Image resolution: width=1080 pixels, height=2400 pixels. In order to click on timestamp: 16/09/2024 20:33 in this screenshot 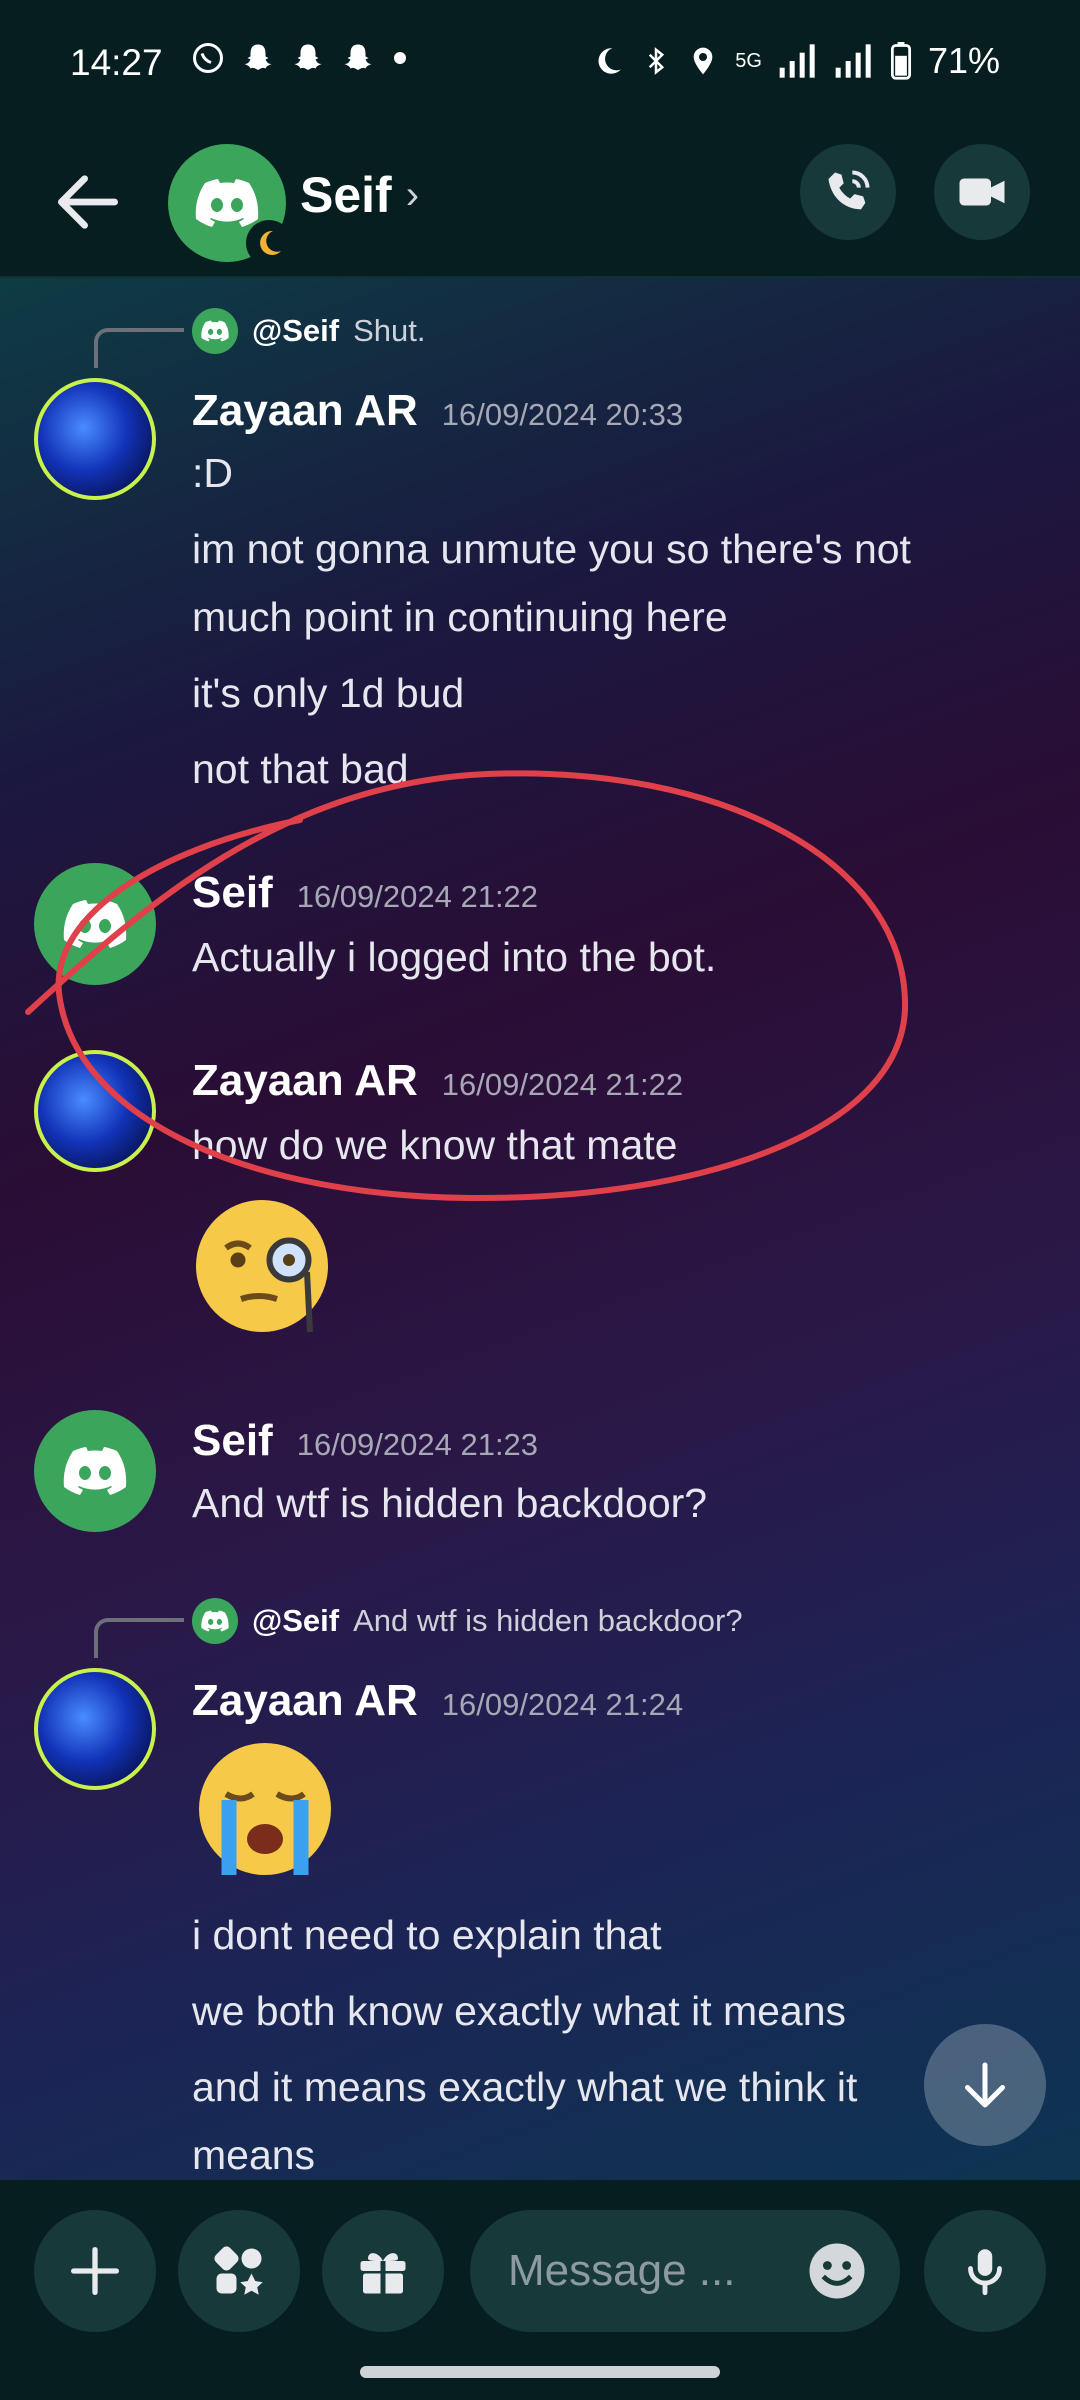, I will do `click(562, 414)`.